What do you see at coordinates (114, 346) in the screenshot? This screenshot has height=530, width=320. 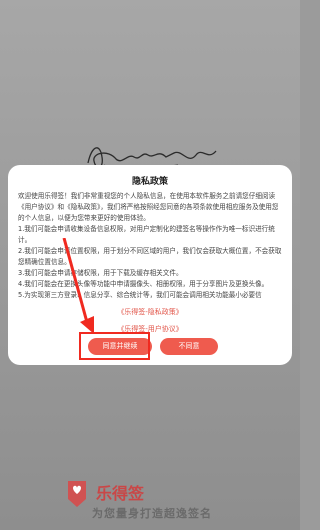 I see `highlight-box-annotation` at bounding box center [114, 346].